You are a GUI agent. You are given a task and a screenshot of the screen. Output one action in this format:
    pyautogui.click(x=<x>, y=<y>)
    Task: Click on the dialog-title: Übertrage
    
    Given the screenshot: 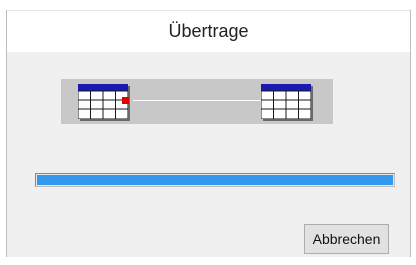 What is the action you would take?
    pyautogui.click(x=208, y=31)
    